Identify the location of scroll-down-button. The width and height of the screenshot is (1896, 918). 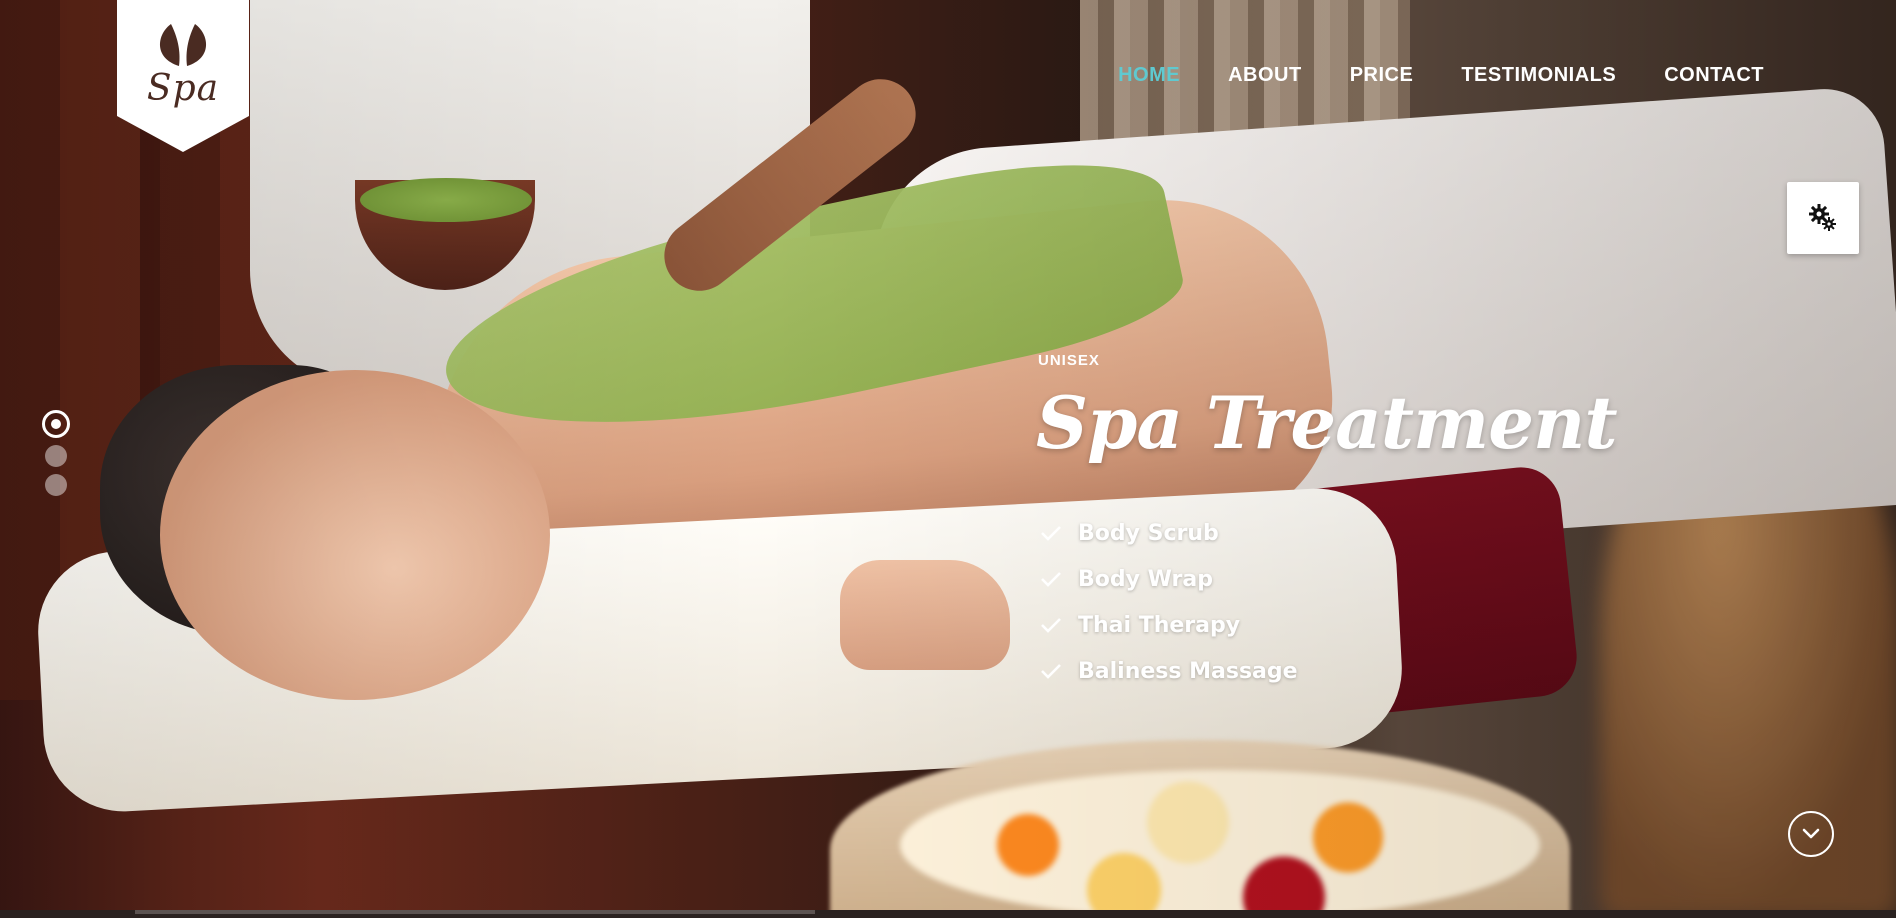
(1811, 834).